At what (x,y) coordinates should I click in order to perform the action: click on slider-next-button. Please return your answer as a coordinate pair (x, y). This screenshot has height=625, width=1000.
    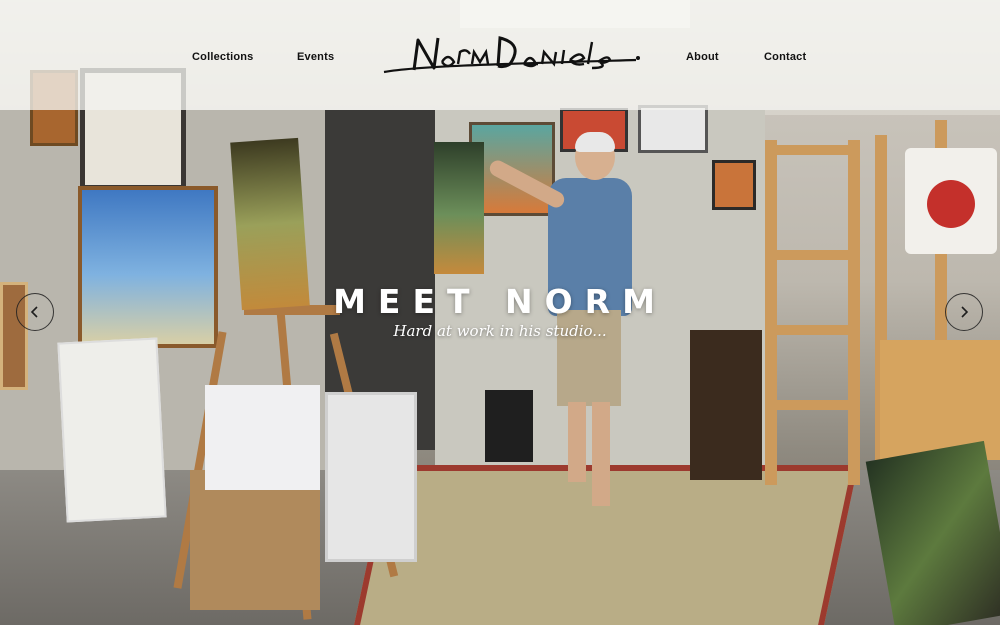
    Looking at the image, I should click on (964, 312).